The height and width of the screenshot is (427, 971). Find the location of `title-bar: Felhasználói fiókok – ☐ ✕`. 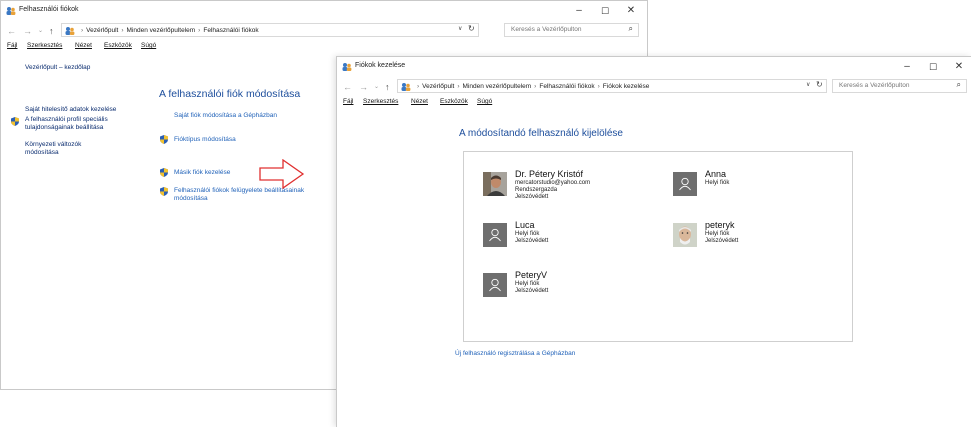

title-bar: Felhasználói fiókok – ☐ ✕ is located at coordinates (324, 11).